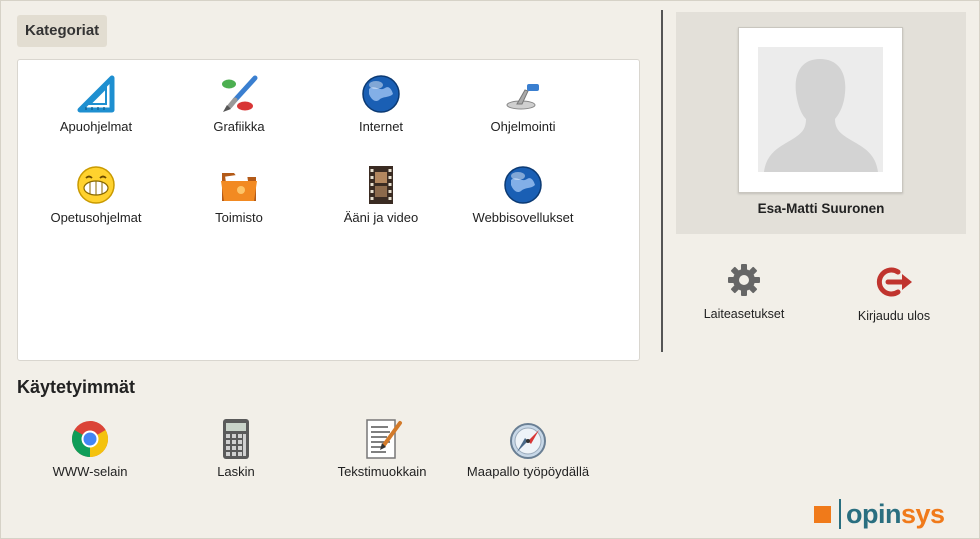  Describe the element at coordinates (523, 126) in the screenshot. I see `category-label: Ohjelmointi` at that location.